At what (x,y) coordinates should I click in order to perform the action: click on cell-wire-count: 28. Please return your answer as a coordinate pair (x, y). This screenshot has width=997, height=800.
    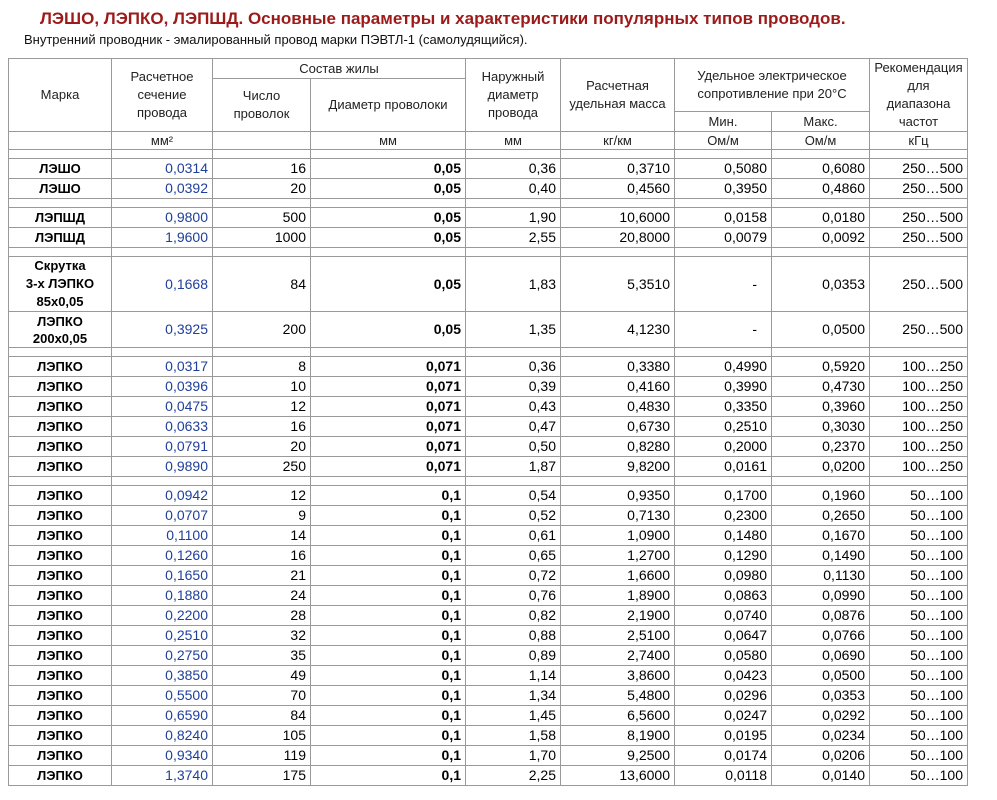
    Looking at the image, I should click on (261, 615).